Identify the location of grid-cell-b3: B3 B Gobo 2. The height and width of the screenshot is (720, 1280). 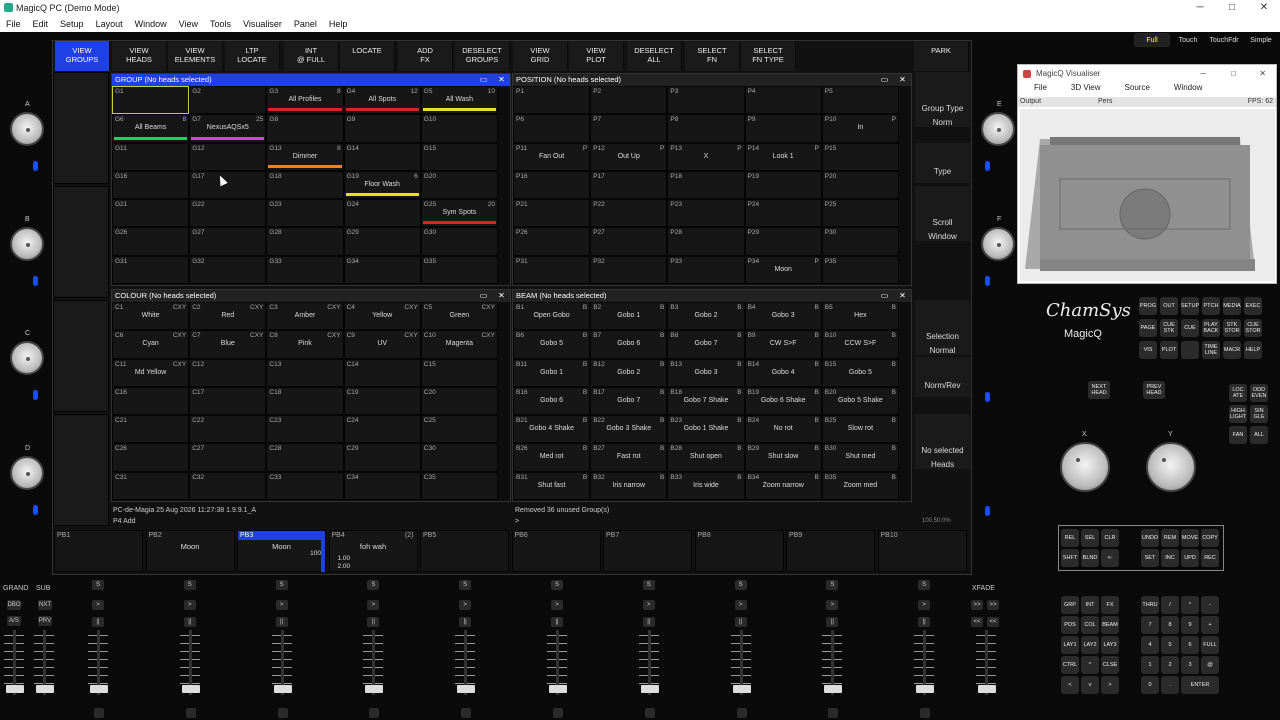
(706, 316).